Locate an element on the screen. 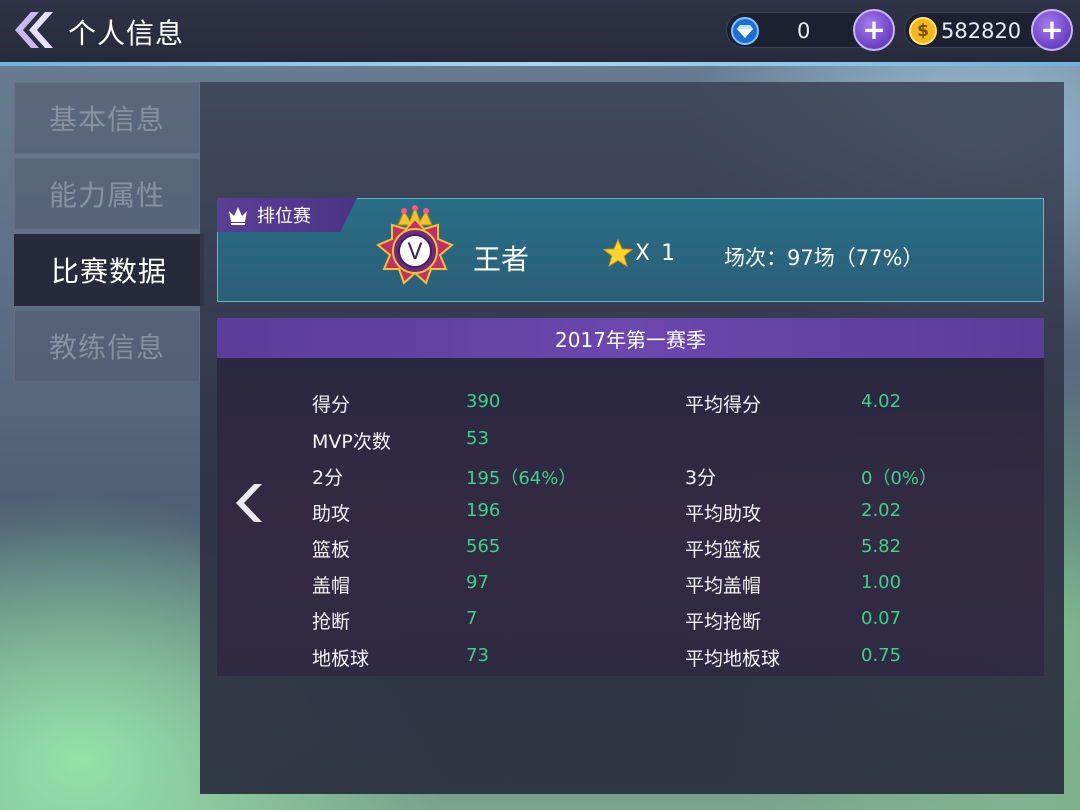  stat-label-avg-points: 平均得分 is located at coordinates (723, 405).